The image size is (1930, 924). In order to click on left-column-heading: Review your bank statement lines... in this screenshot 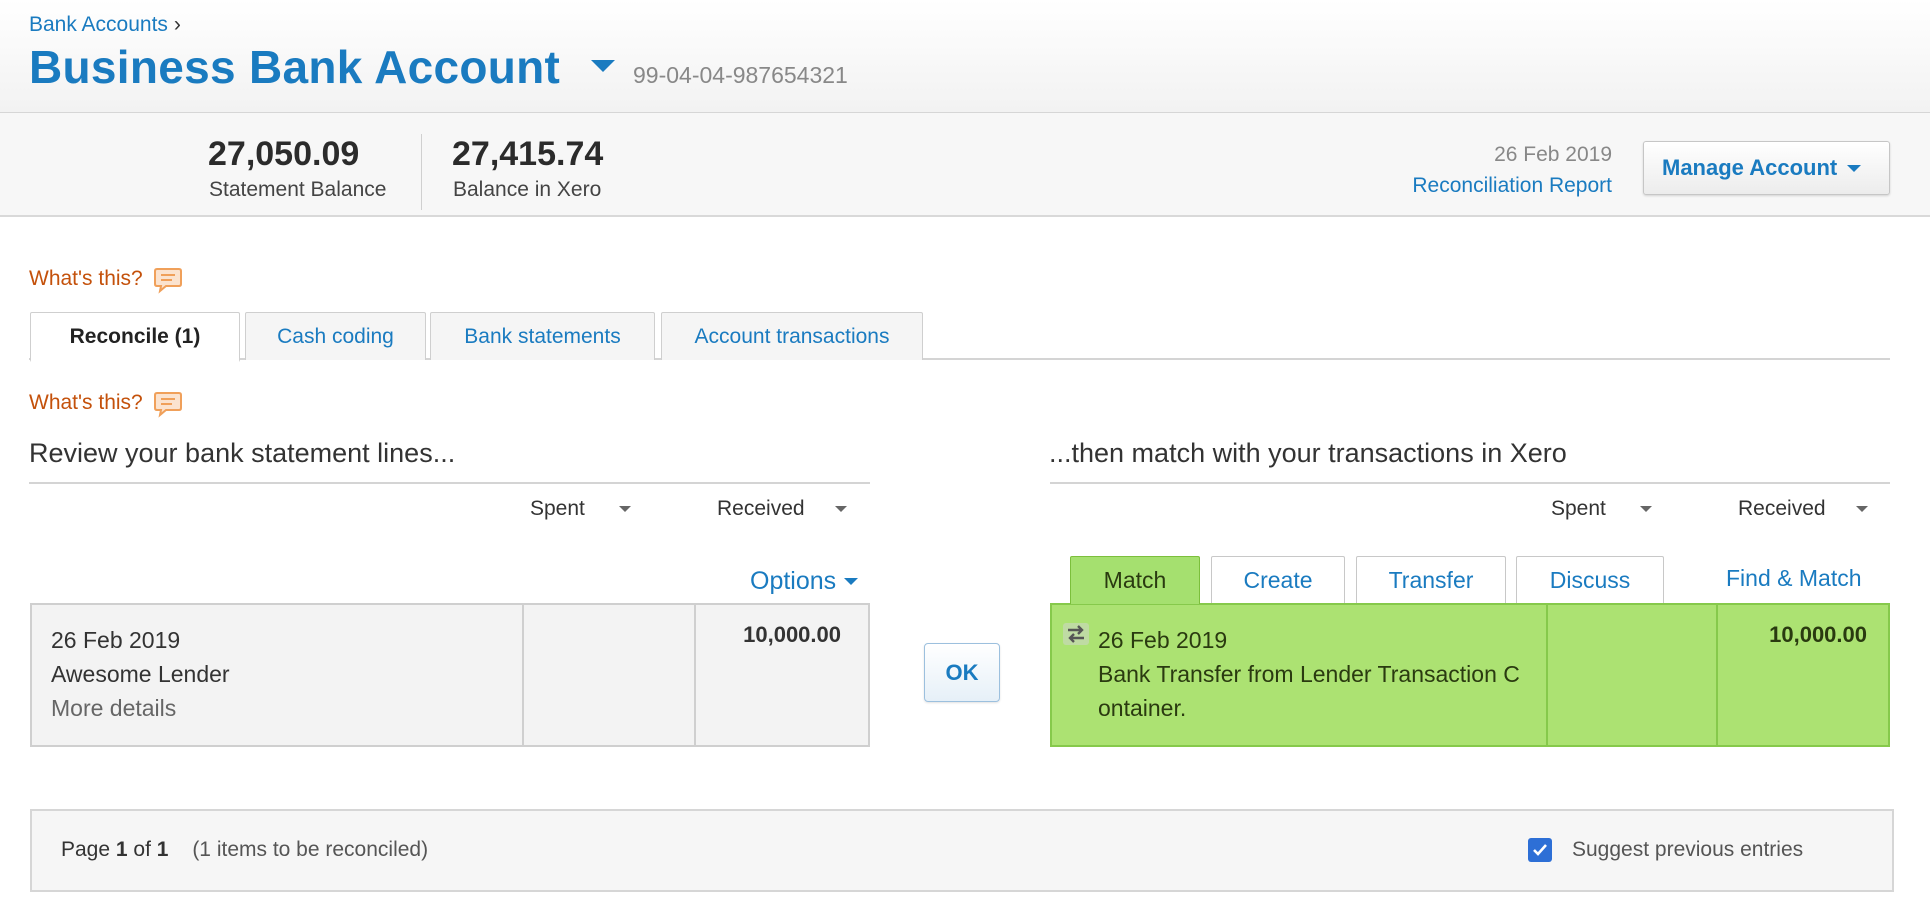, I will do `click(242, 453)`.